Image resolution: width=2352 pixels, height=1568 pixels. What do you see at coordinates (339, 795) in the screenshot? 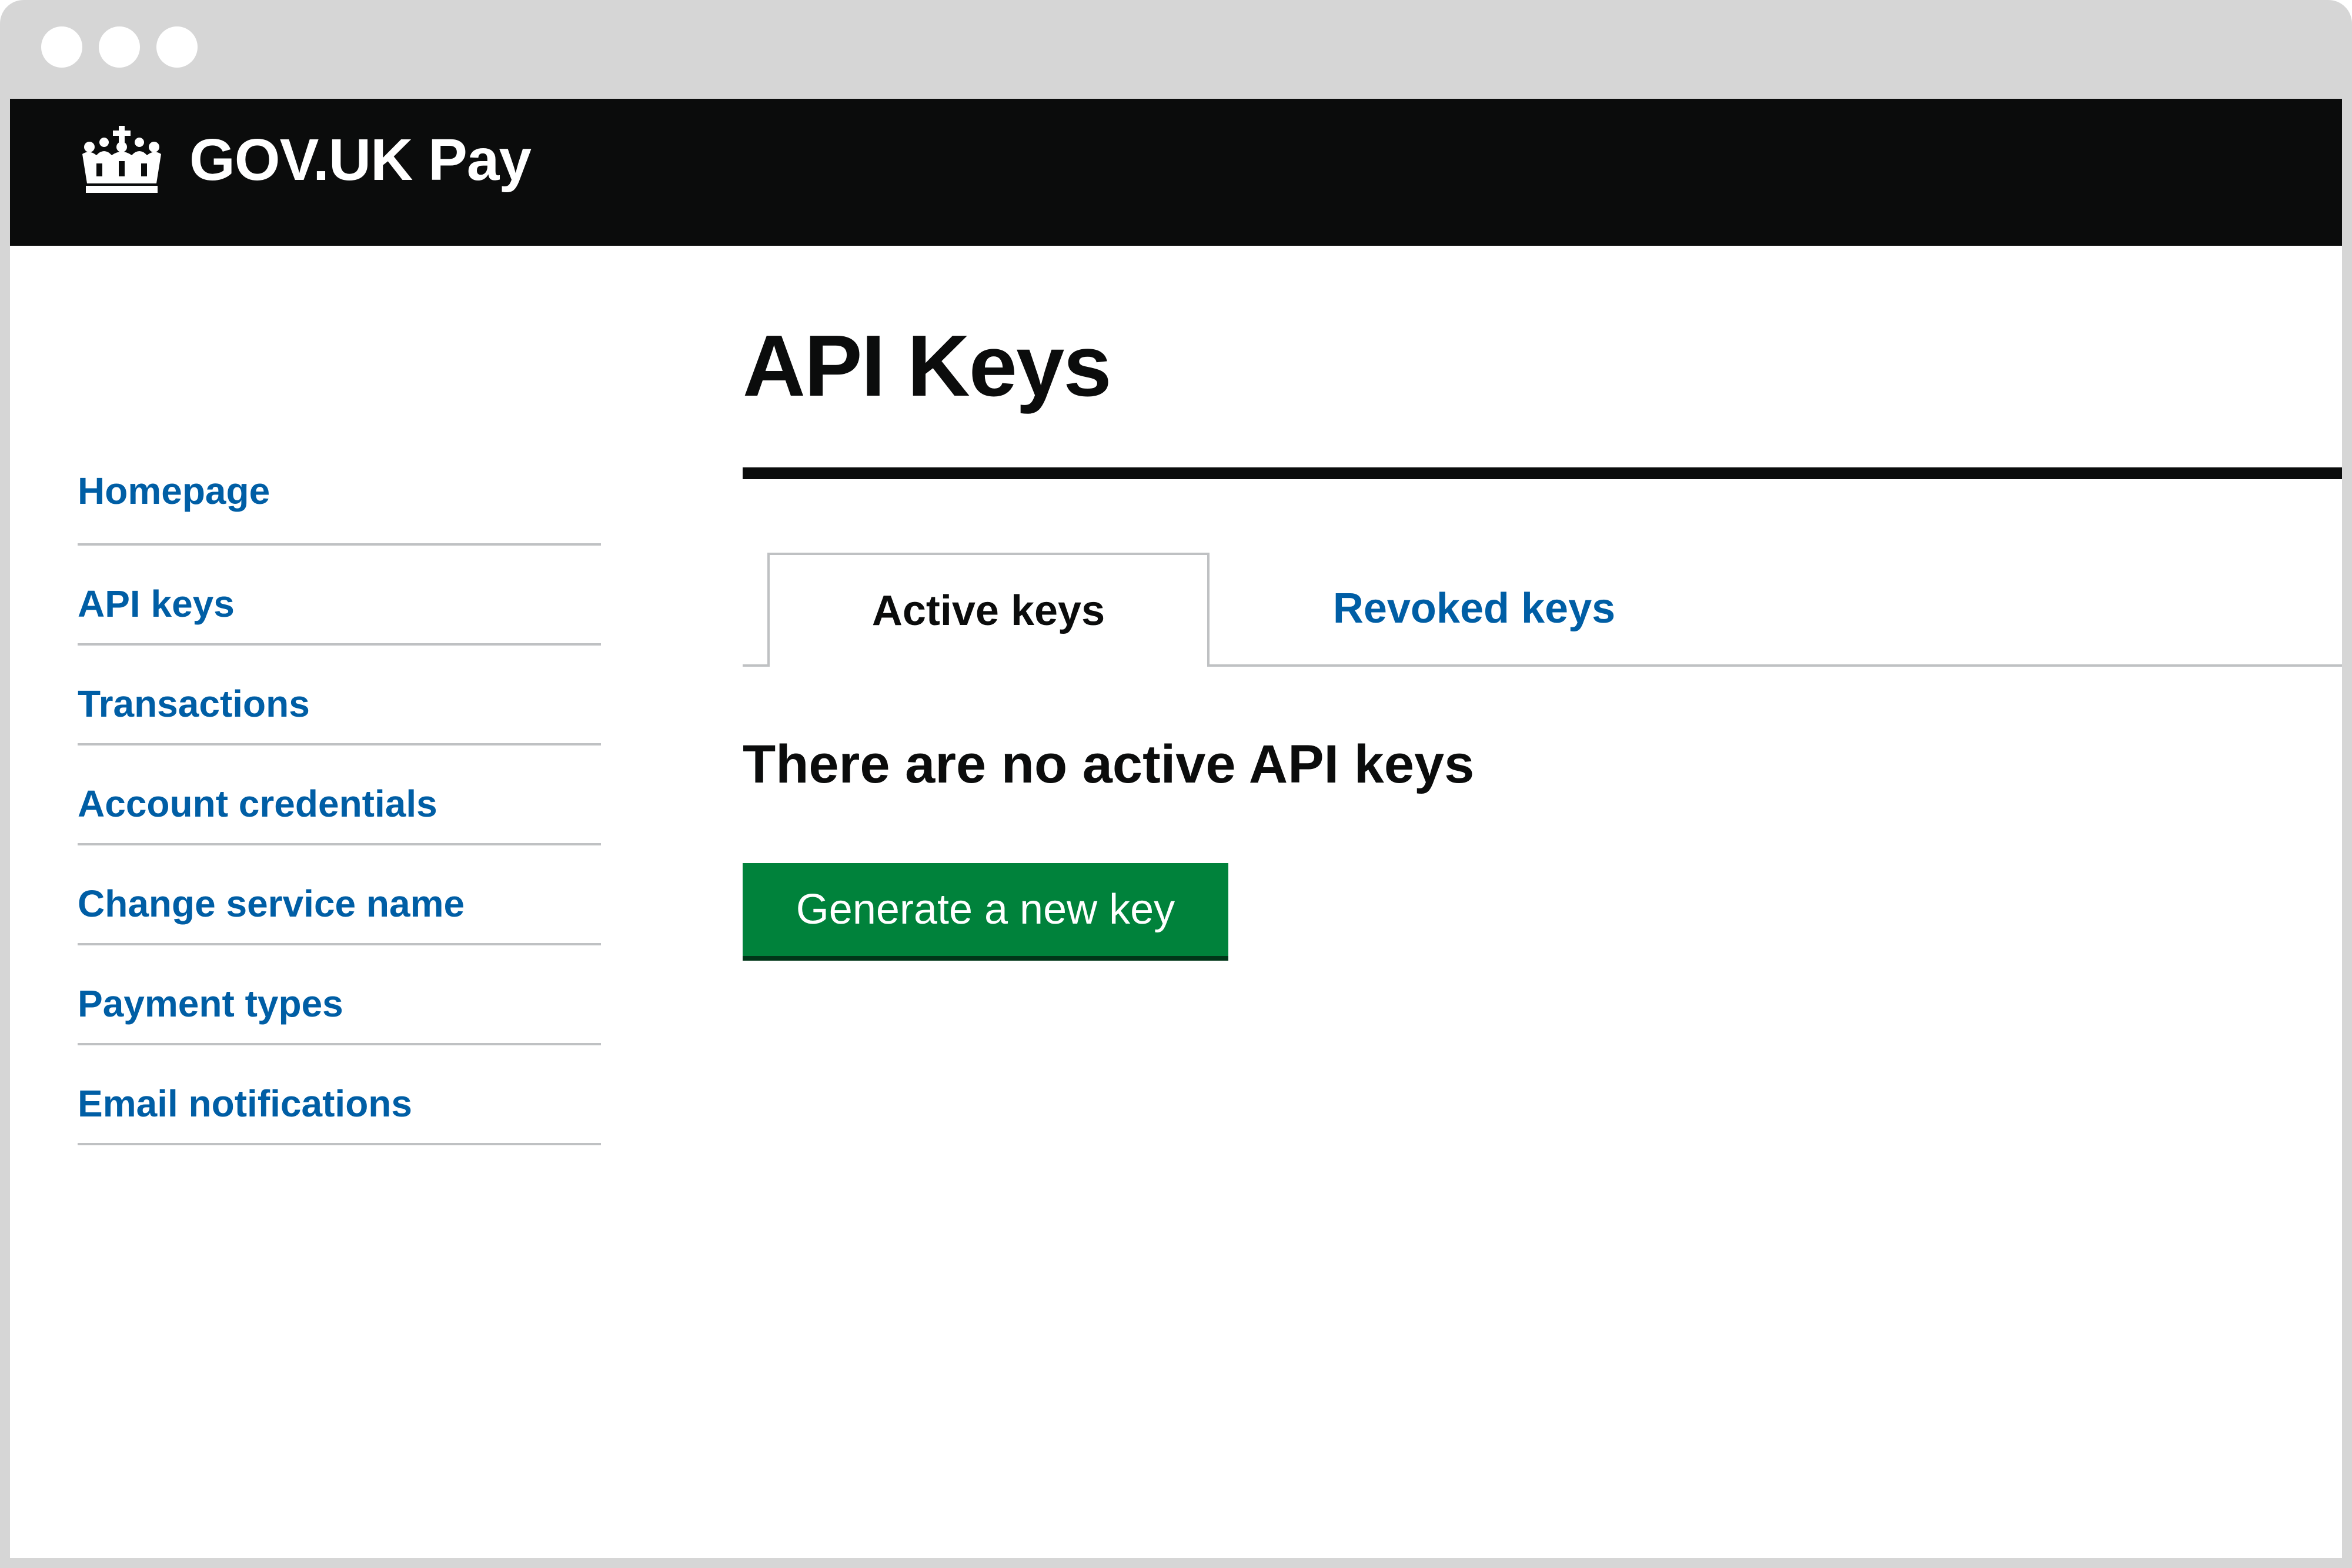
I see `sidebar-item-account-credentials: Account credentials` at bounding box center [339, 795].